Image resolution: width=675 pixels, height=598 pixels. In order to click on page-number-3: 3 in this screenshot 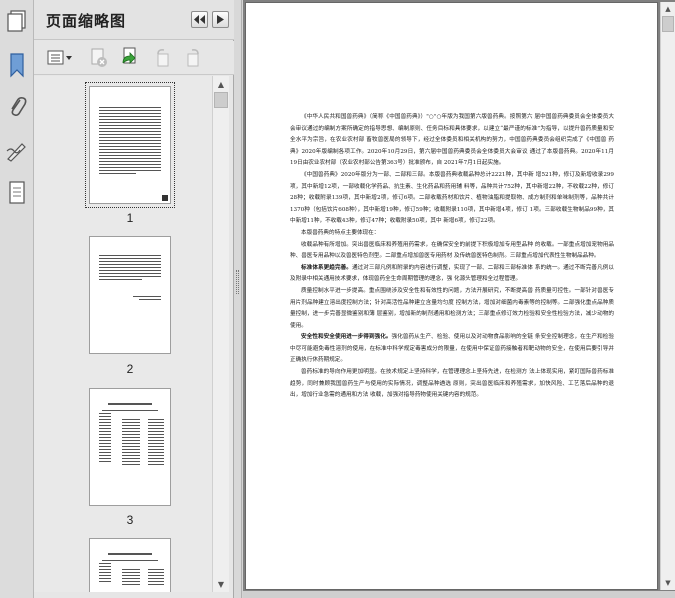, I will do `click(130, 520)`.